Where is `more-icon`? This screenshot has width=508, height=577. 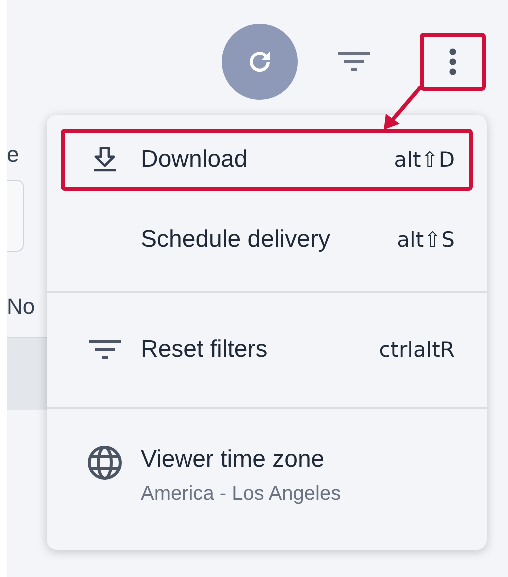 more-icon is located at coordinates (453, 62).